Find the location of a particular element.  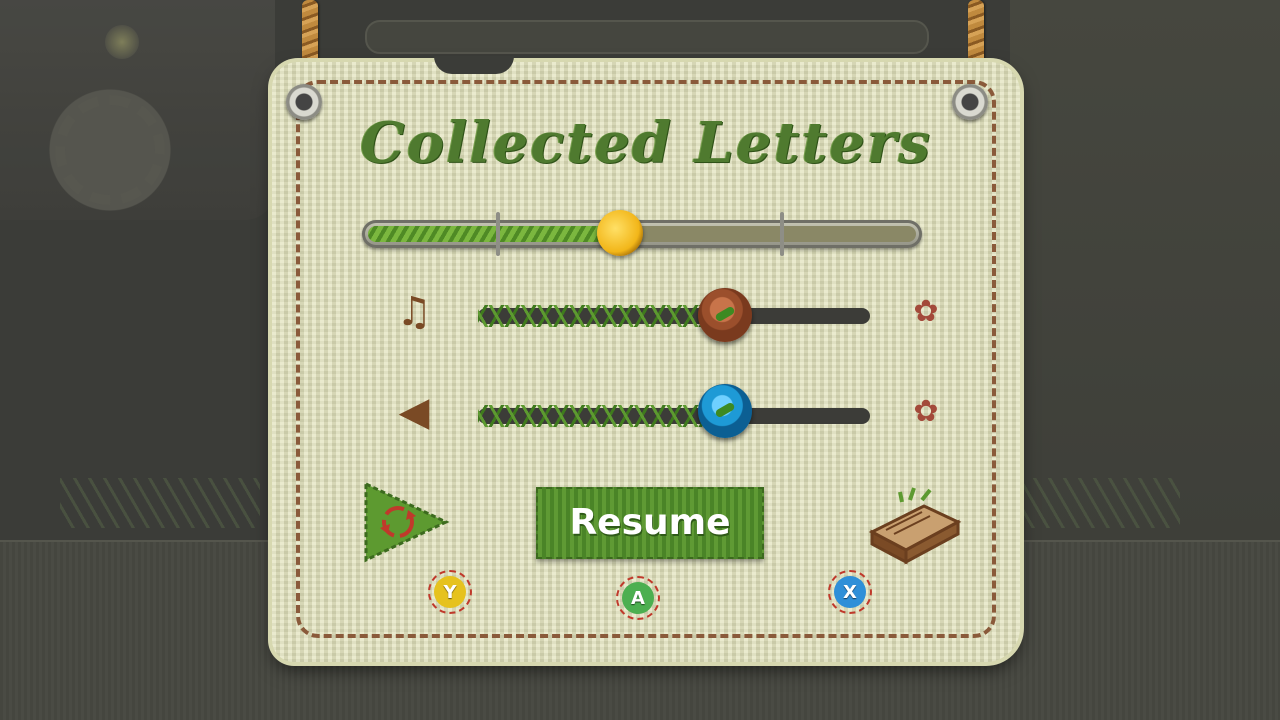

background-gear-icon is located at coordinates (110, 150).